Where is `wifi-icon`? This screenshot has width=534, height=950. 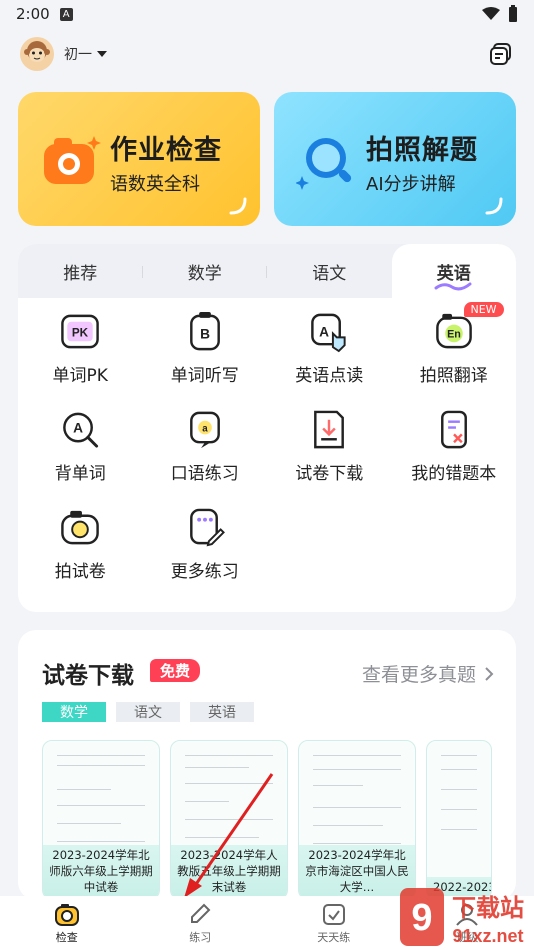
wifi-icon is located at coordinates (491, 13).